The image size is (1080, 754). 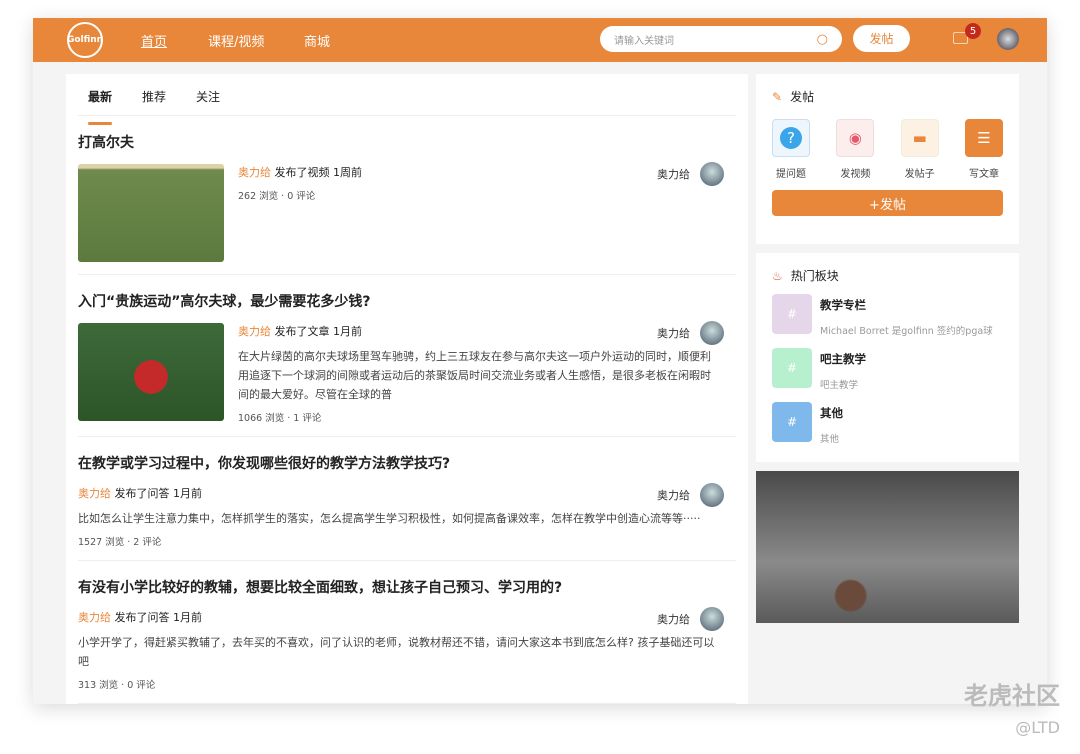 I want to click on board-desc: Michael Borret 是golfinn 签约的pga球, so click(x=906, y=331).